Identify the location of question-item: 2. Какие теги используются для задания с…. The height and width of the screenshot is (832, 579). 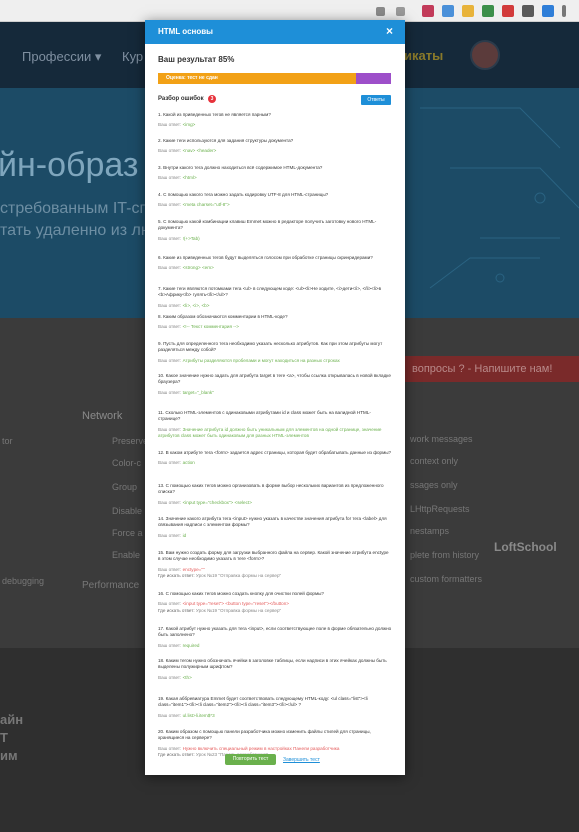
(275, 146).